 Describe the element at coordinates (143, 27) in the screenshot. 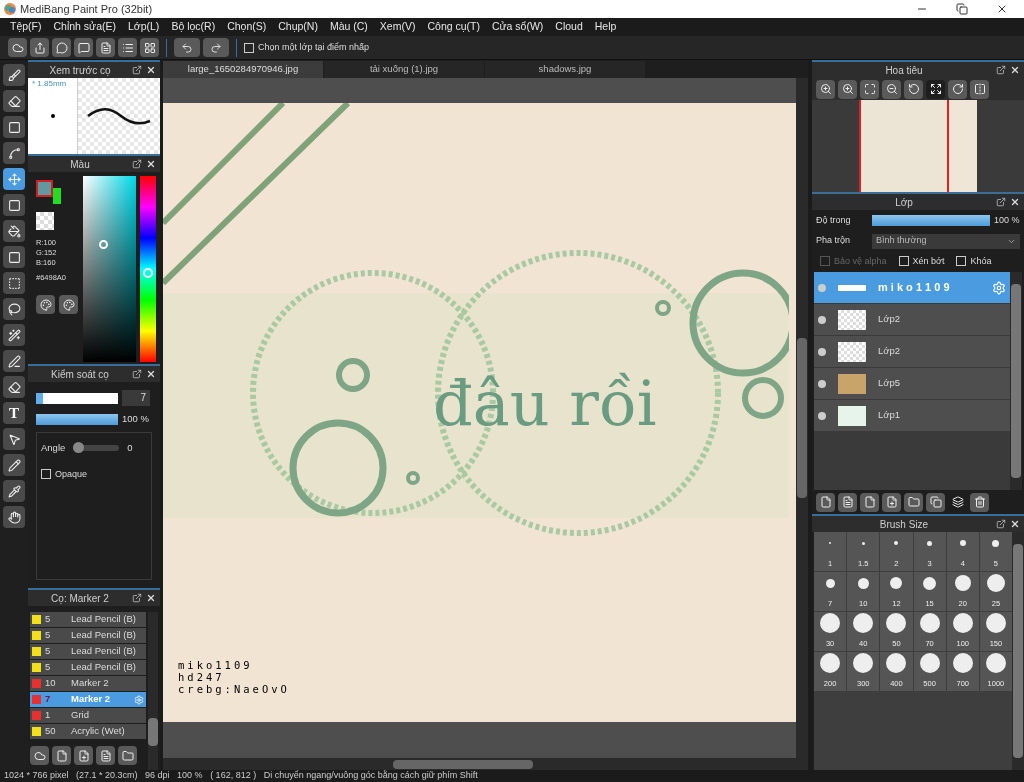

I see `menu-item: Lớp(L)` at that location.